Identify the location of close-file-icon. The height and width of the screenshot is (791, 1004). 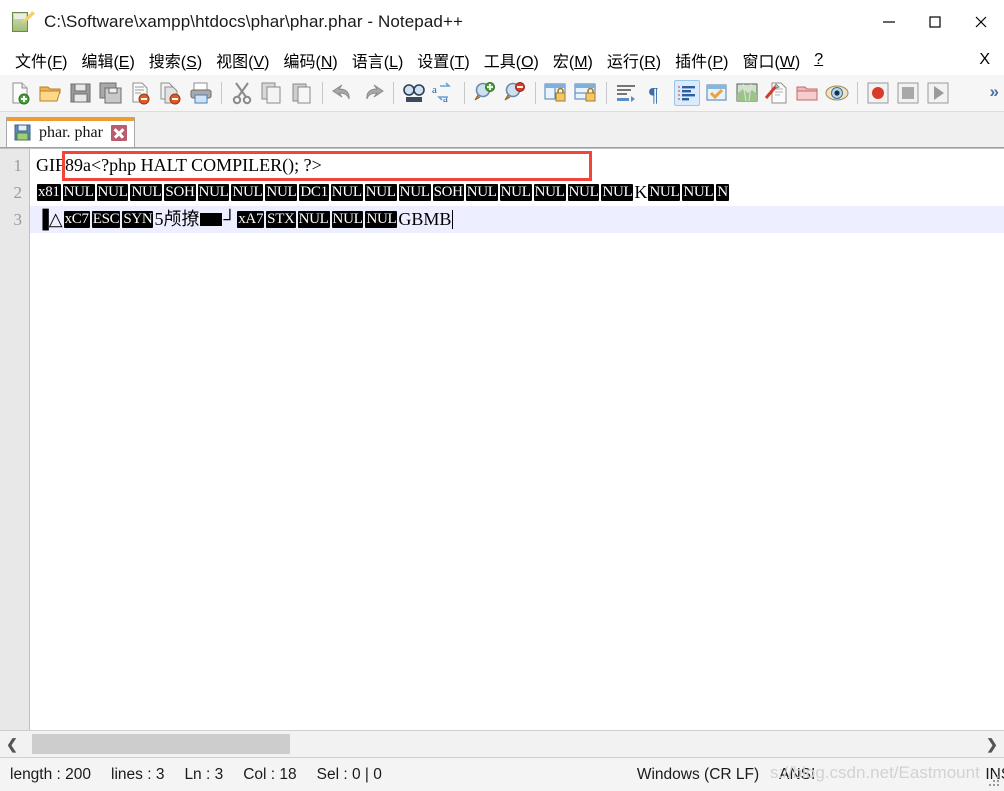
(141, 93).